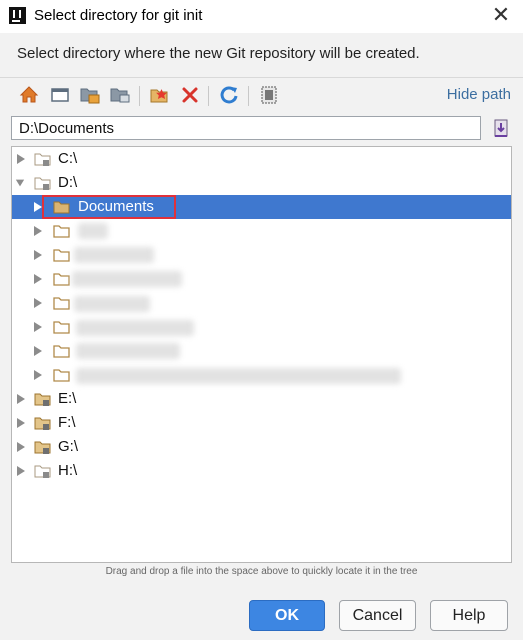  Describe the element at coordinates (269, 95) in the screenshot. I see `show-hidden-icon` at that location.